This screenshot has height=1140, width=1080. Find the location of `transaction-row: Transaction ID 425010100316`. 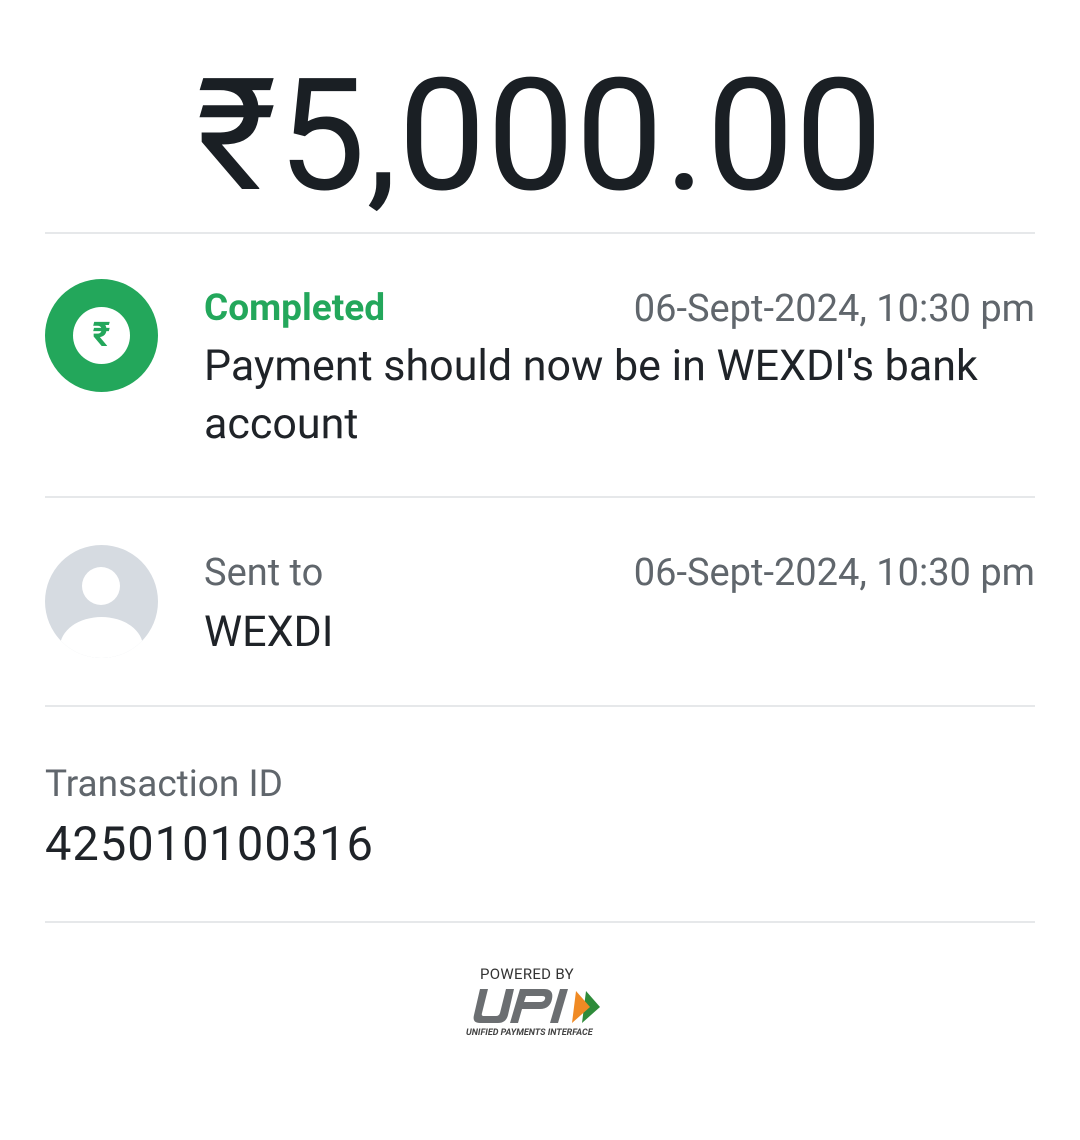

transaction-row: Transaction ID 425010100316 is located at coordinates (540, 822).